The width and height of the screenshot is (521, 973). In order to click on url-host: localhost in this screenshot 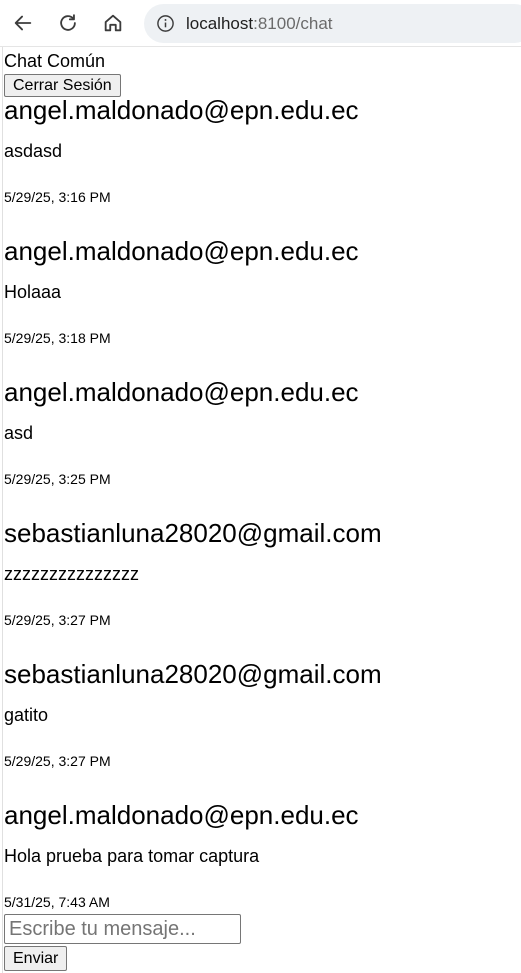, I will do `click(220, 23)`.